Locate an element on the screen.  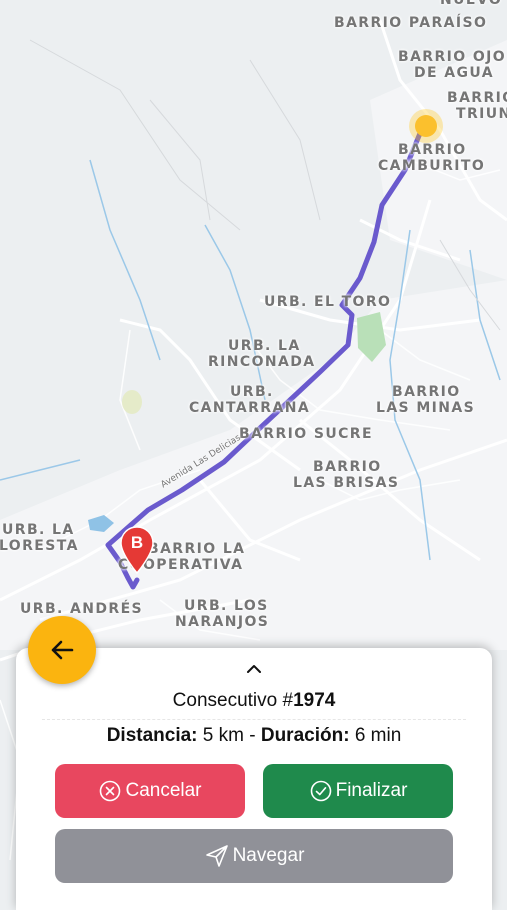
map-label: URB. is located at coordinates (252, 392).